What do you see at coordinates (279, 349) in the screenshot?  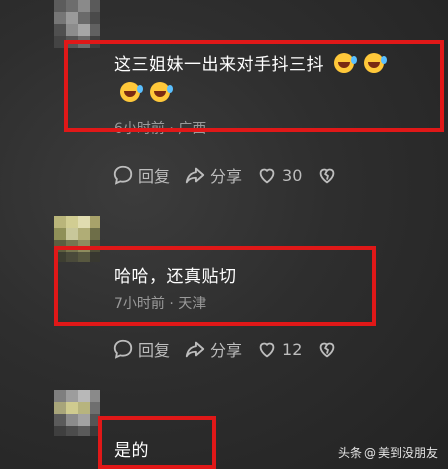 I see `like-button: 12` at bounding box center [279, 349].